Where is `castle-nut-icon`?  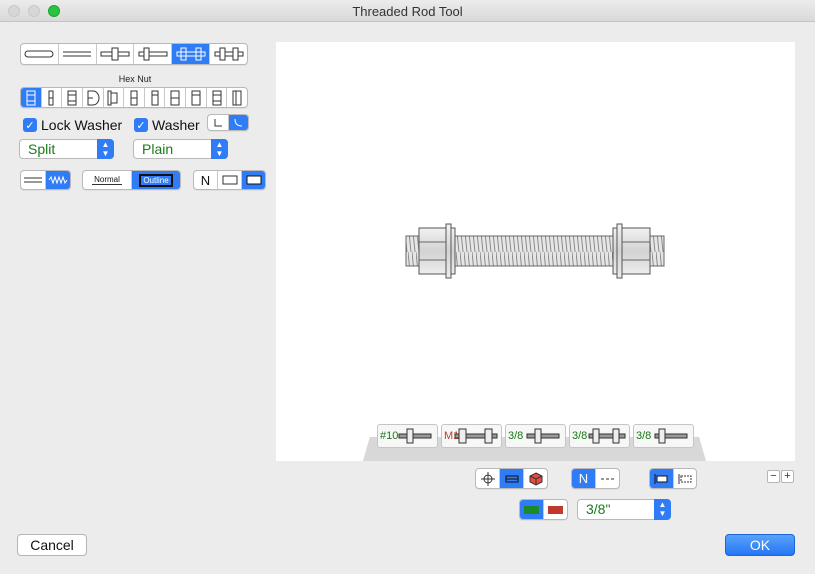 castle-nut-icon is located at coordinates (217, 97).